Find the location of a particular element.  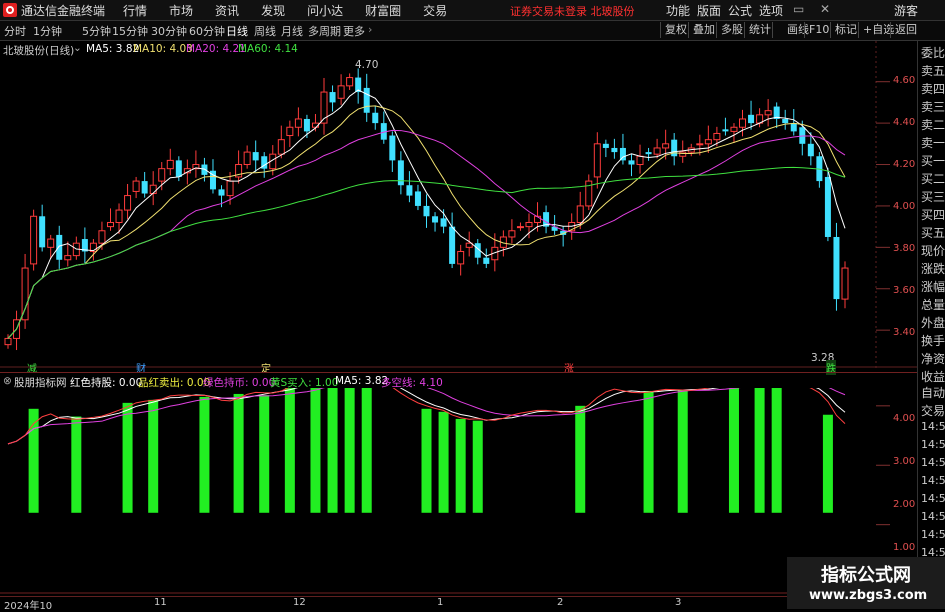

btn-adjust: 复权 is located at coordinates (675, 30).